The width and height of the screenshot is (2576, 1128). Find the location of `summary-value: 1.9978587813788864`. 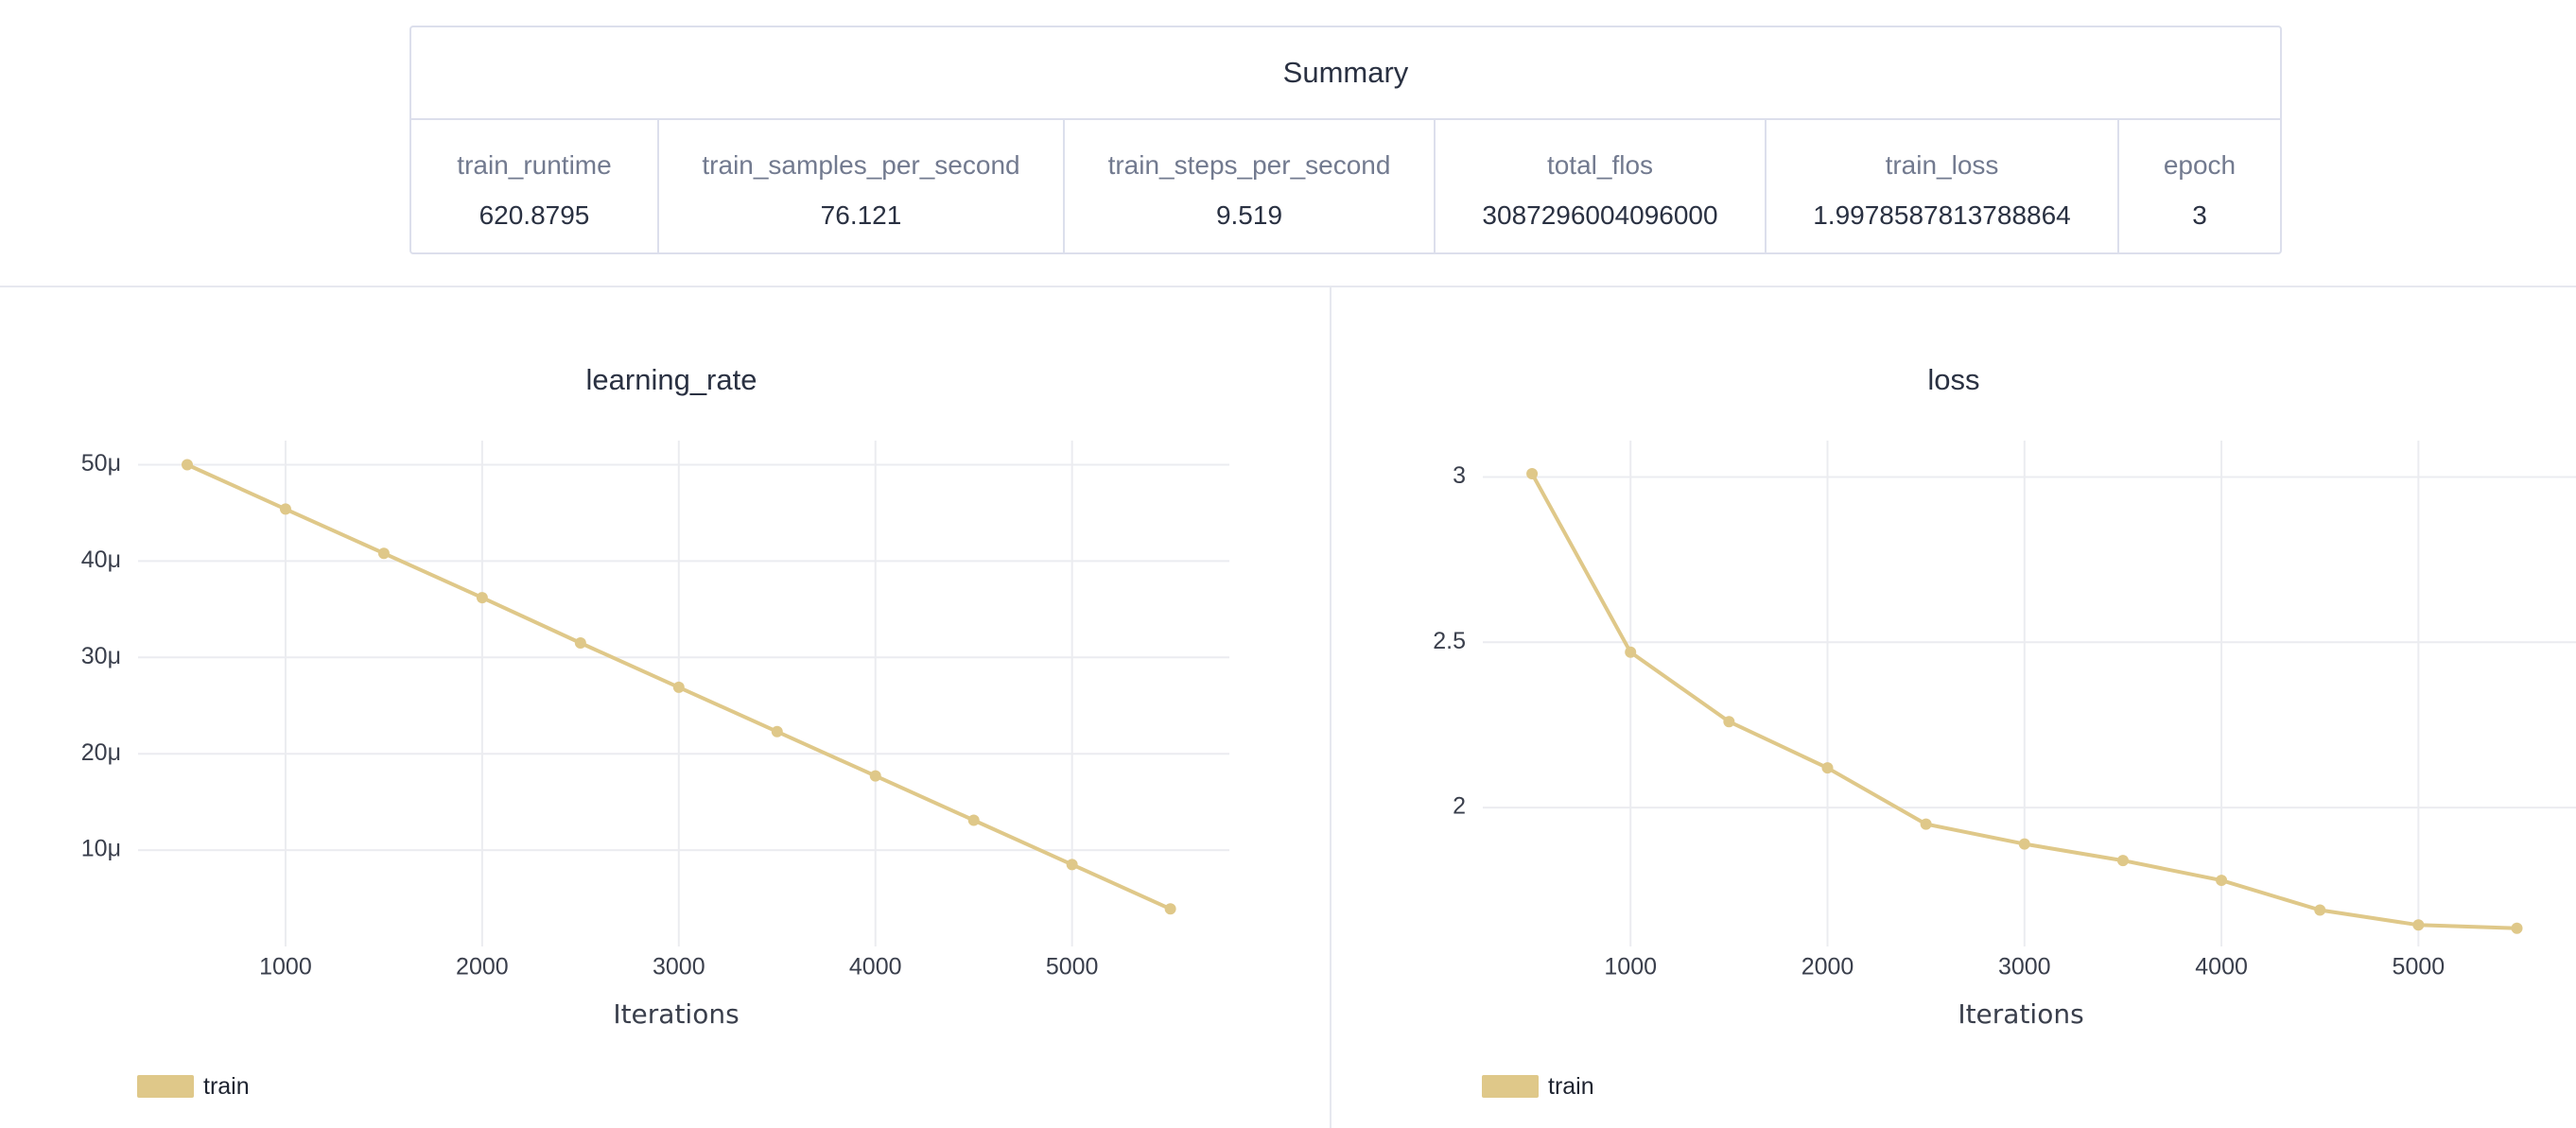

summary-value: 1.9978587813788864 is located at coordinates (1942, 215).